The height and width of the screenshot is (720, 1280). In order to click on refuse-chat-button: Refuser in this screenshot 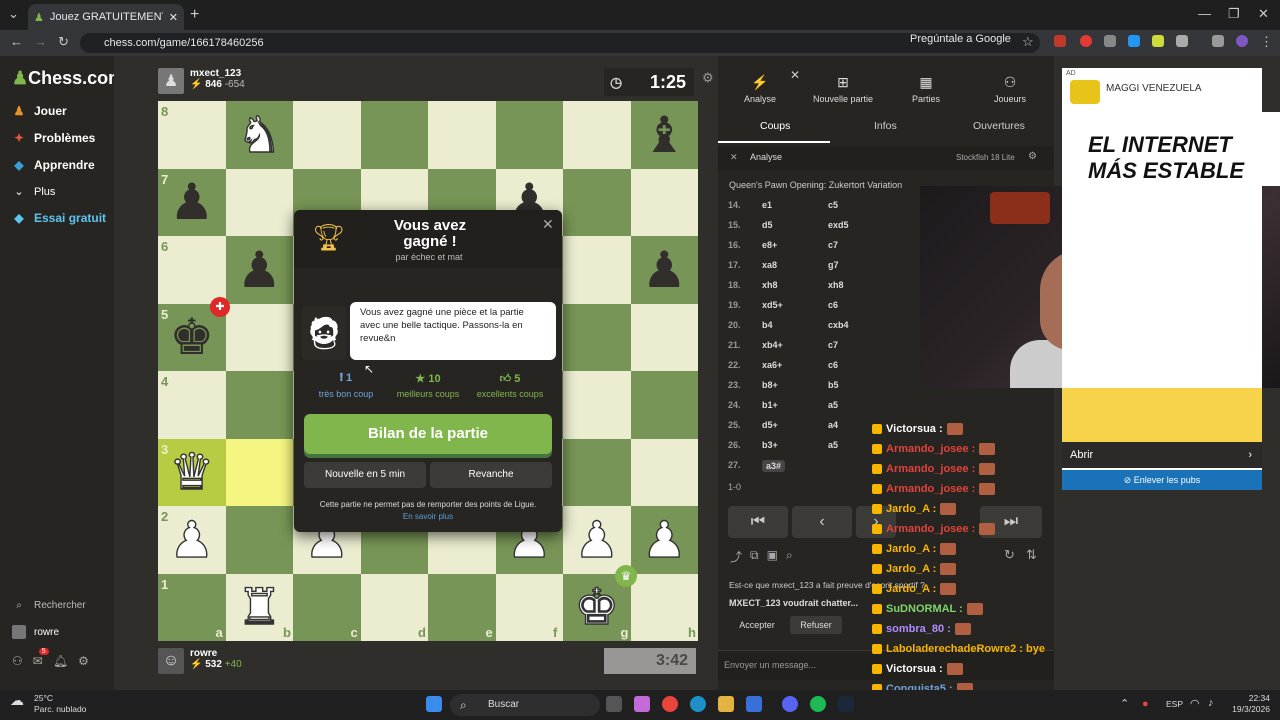, I will do `click(816, 625)`.